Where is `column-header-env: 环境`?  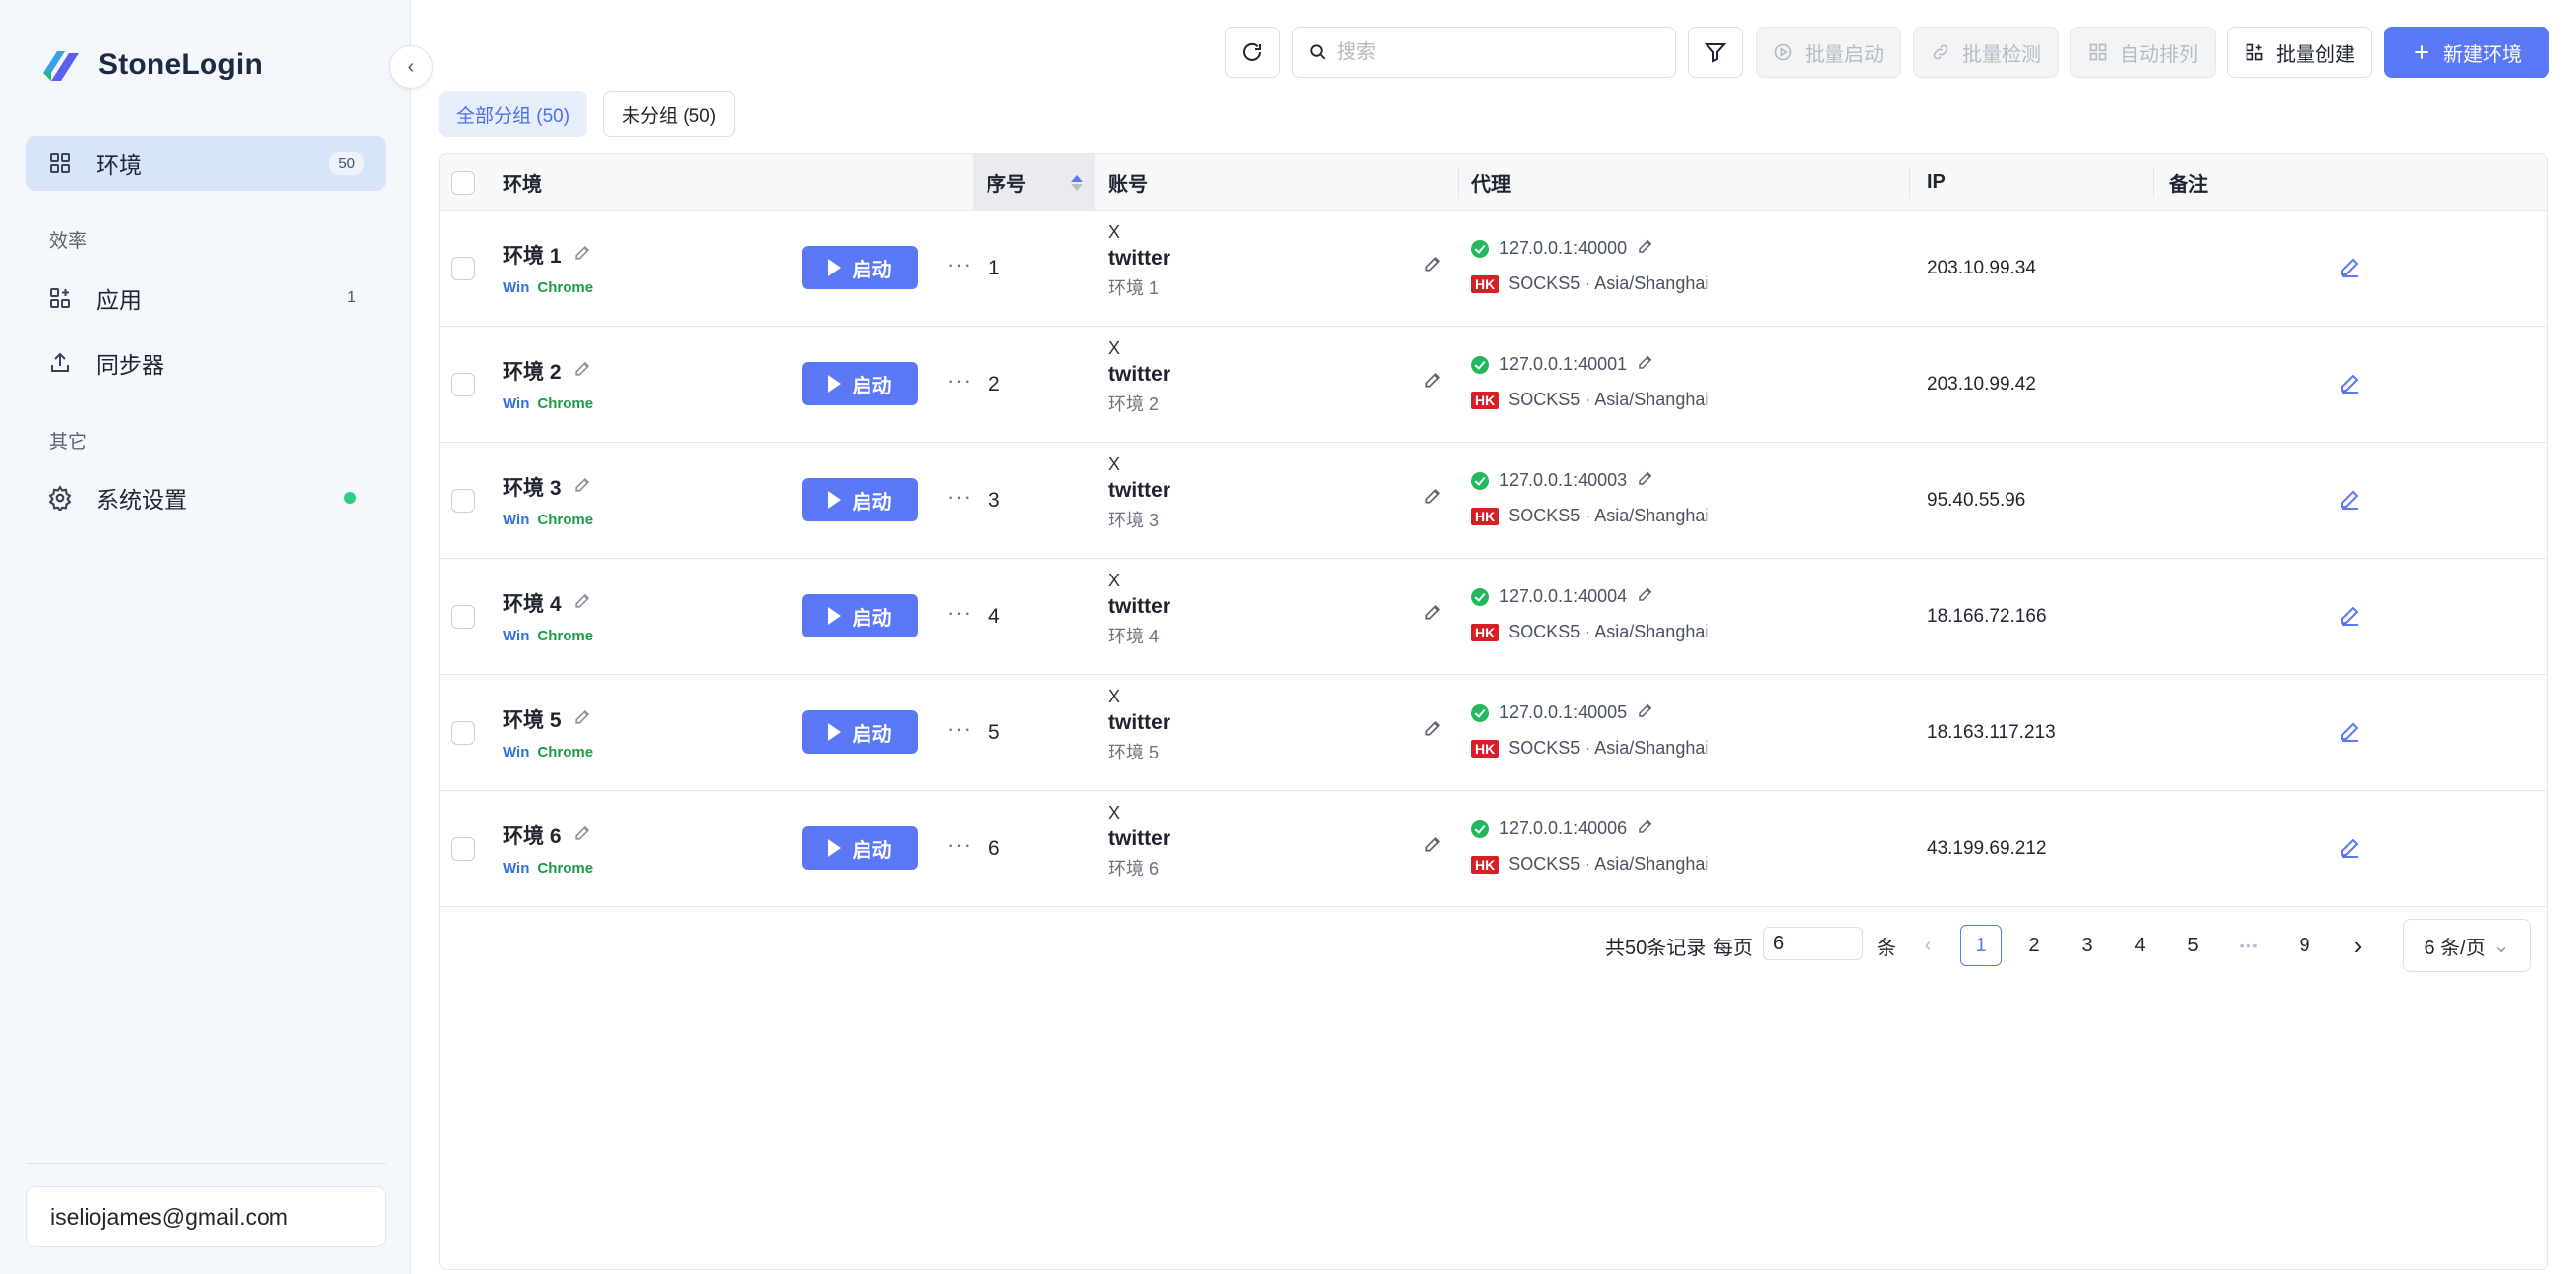 column-header-env: 环境 is located at coordinates (759, 182).